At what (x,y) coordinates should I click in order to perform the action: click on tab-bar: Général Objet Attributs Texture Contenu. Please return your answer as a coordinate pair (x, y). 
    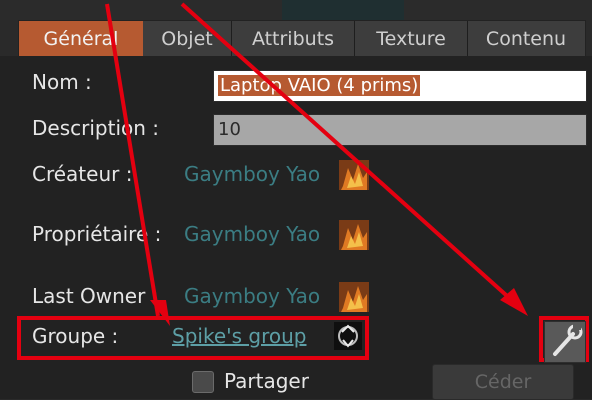
    Looking at the image, I should click on (302, 39).